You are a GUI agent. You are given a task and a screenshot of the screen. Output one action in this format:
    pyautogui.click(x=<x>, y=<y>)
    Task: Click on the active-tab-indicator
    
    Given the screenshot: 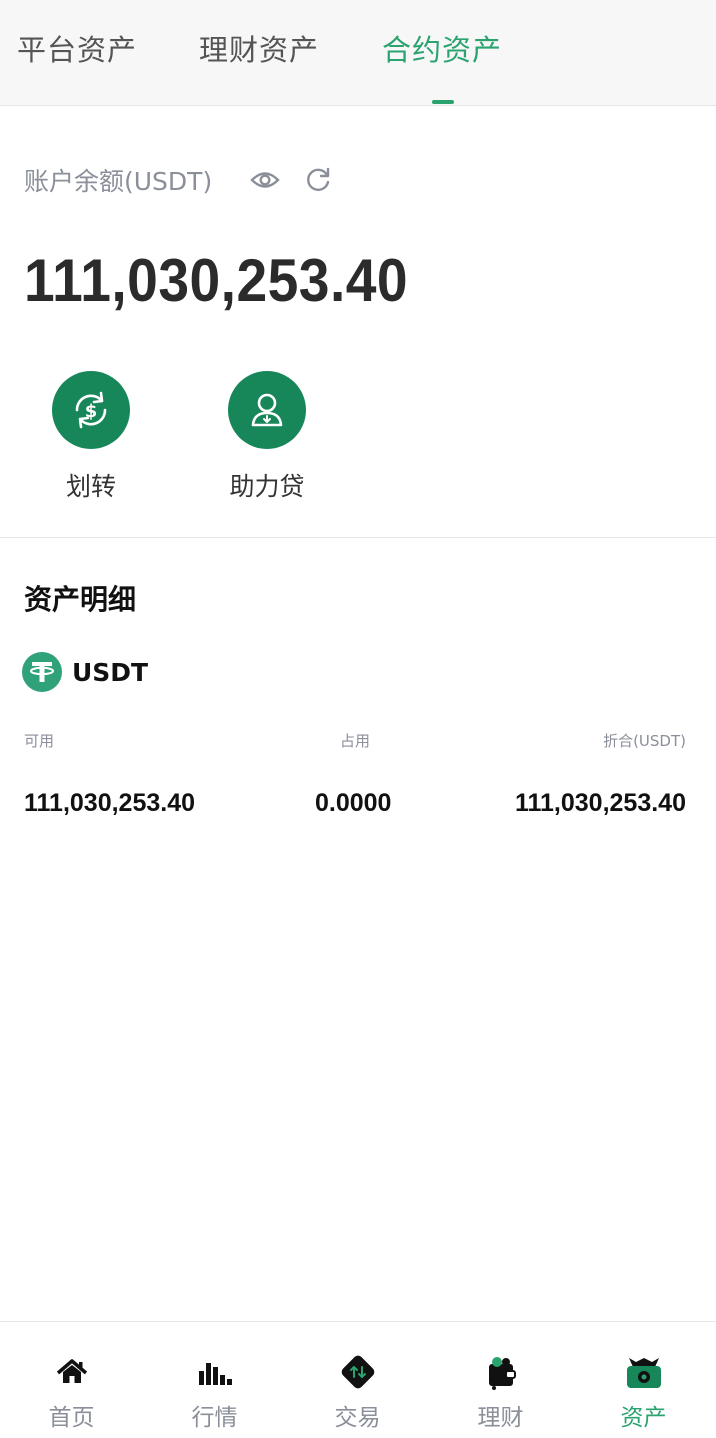 What is the action you would take?
    pyautogui.click(x=443, y=102)
    